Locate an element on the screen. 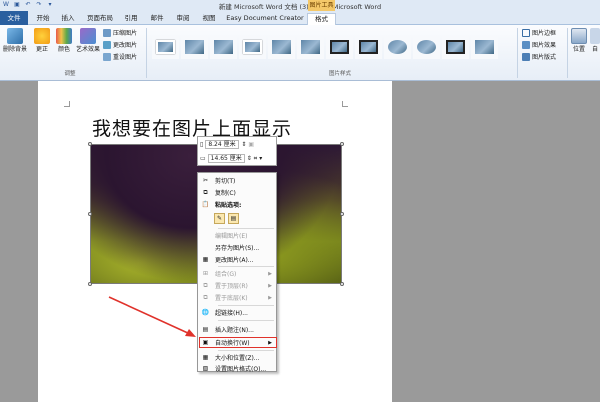 The image size is (600, 402). wrap-text-icon is located at coordinates (595, 36).